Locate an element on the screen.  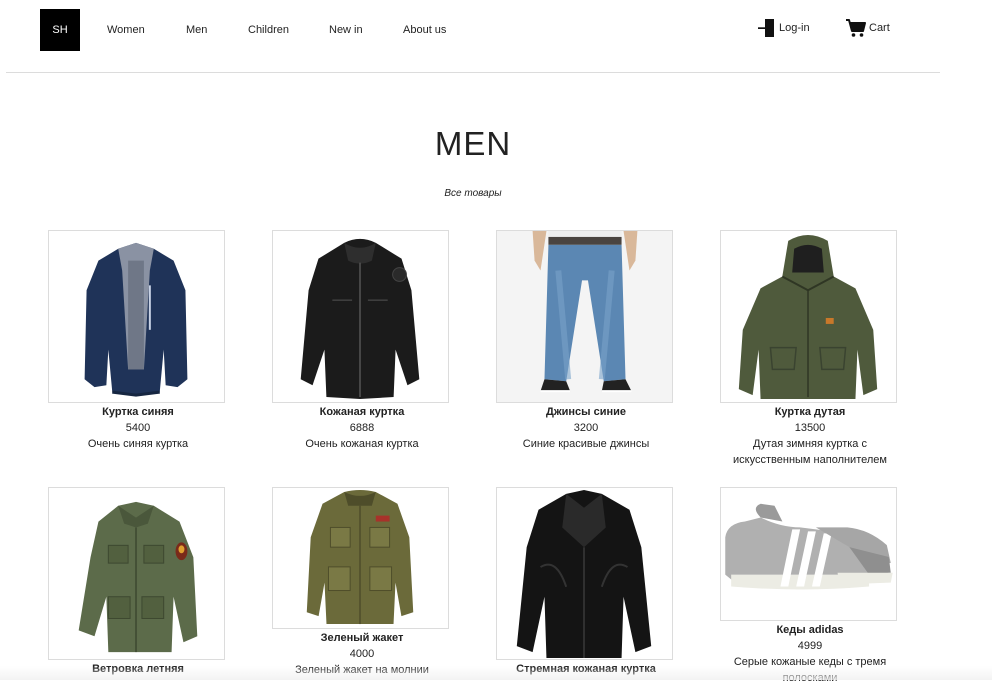
product-name: Куртка синяя is located at coordinates (138, 412).